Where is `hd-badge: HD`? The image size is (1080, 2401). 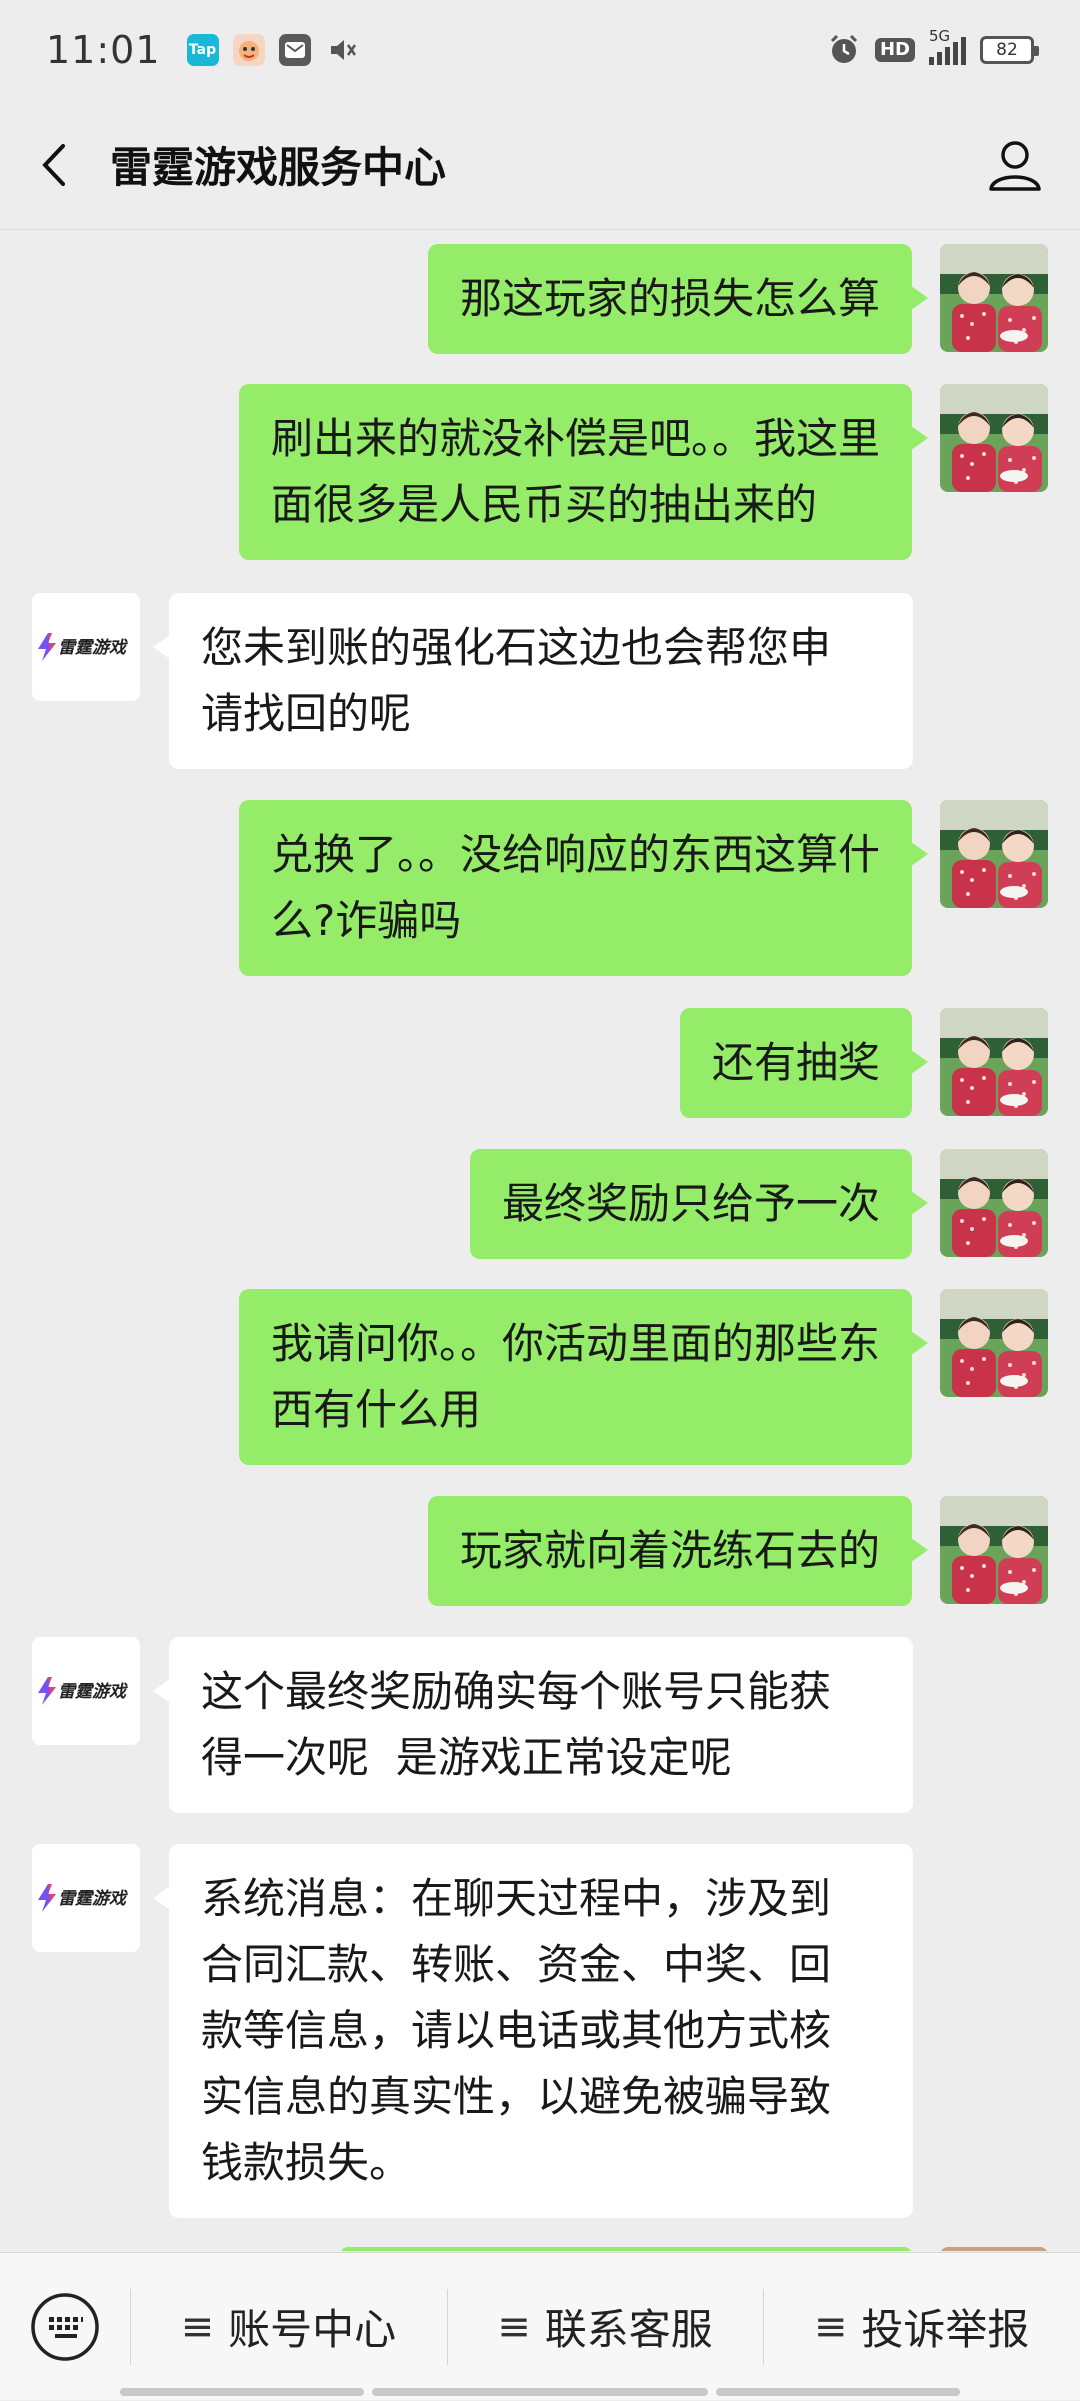
hd-badge: HD is located at coordinates (894, 50).